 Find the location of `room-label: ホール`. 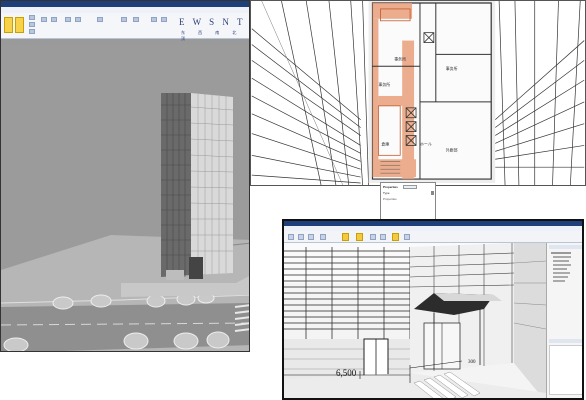

room-label: ホール is located at coordinates (426, 143).